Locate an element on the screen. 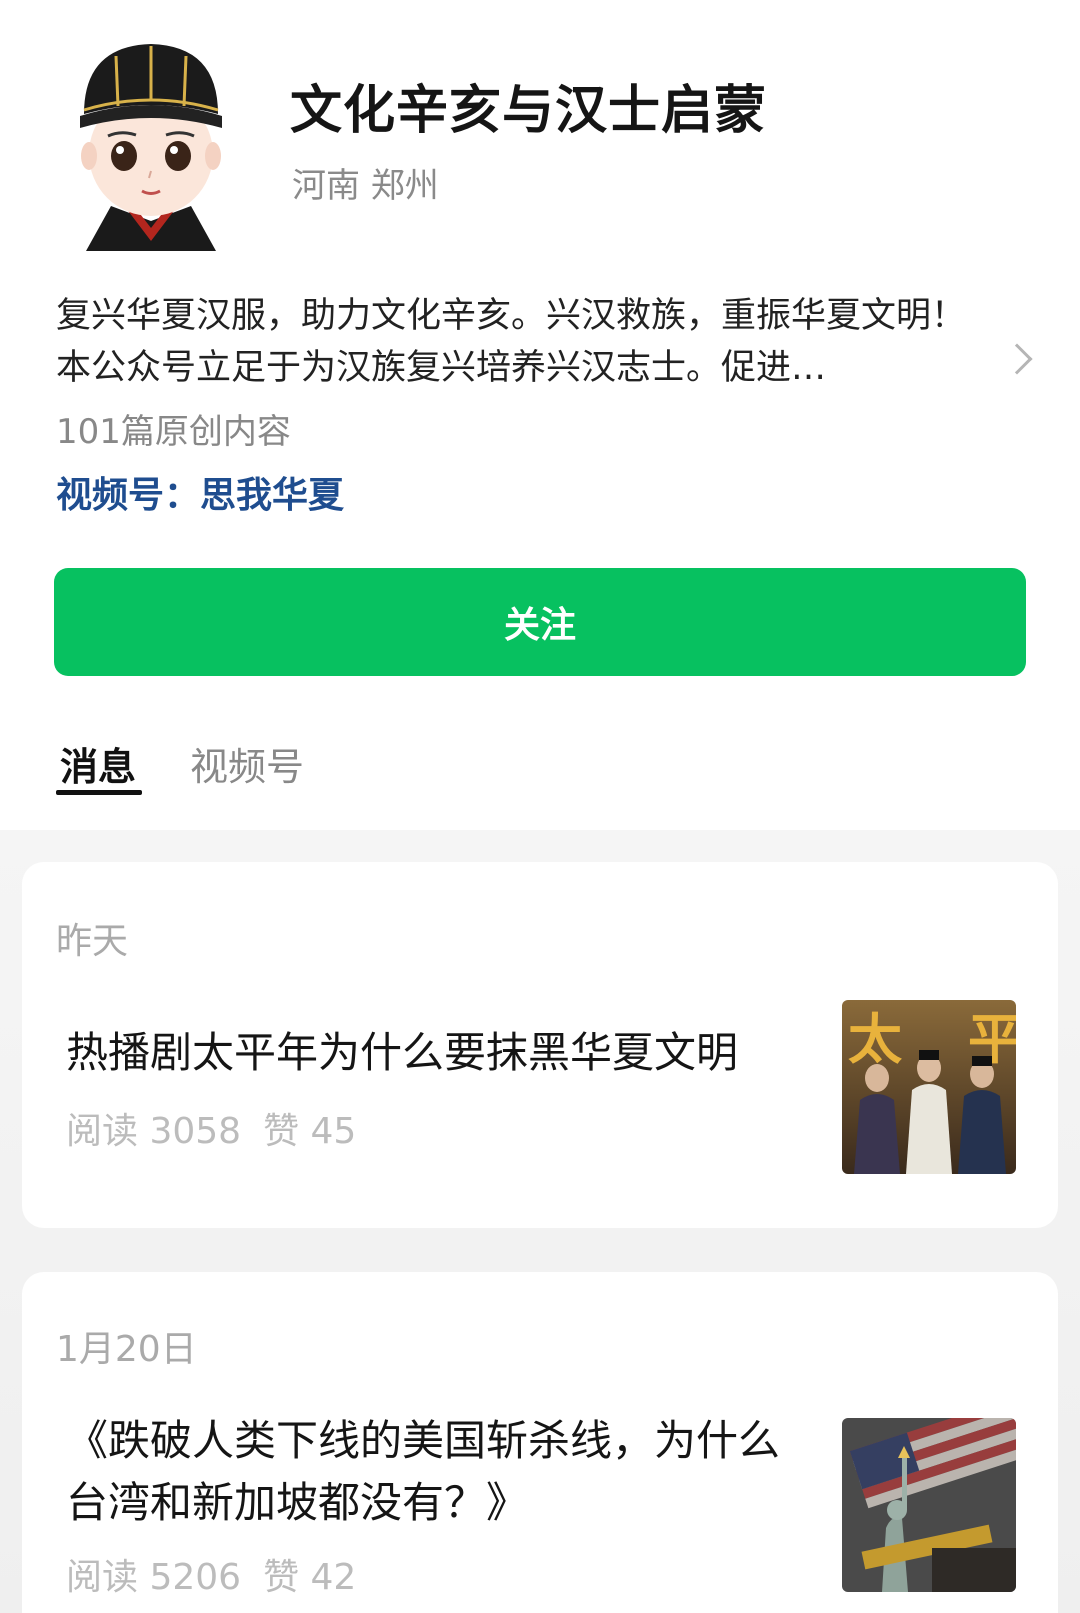  article-title: 热播剧太平年为什么要抹黑华夏文明 is located at coordinates (431, 1053).